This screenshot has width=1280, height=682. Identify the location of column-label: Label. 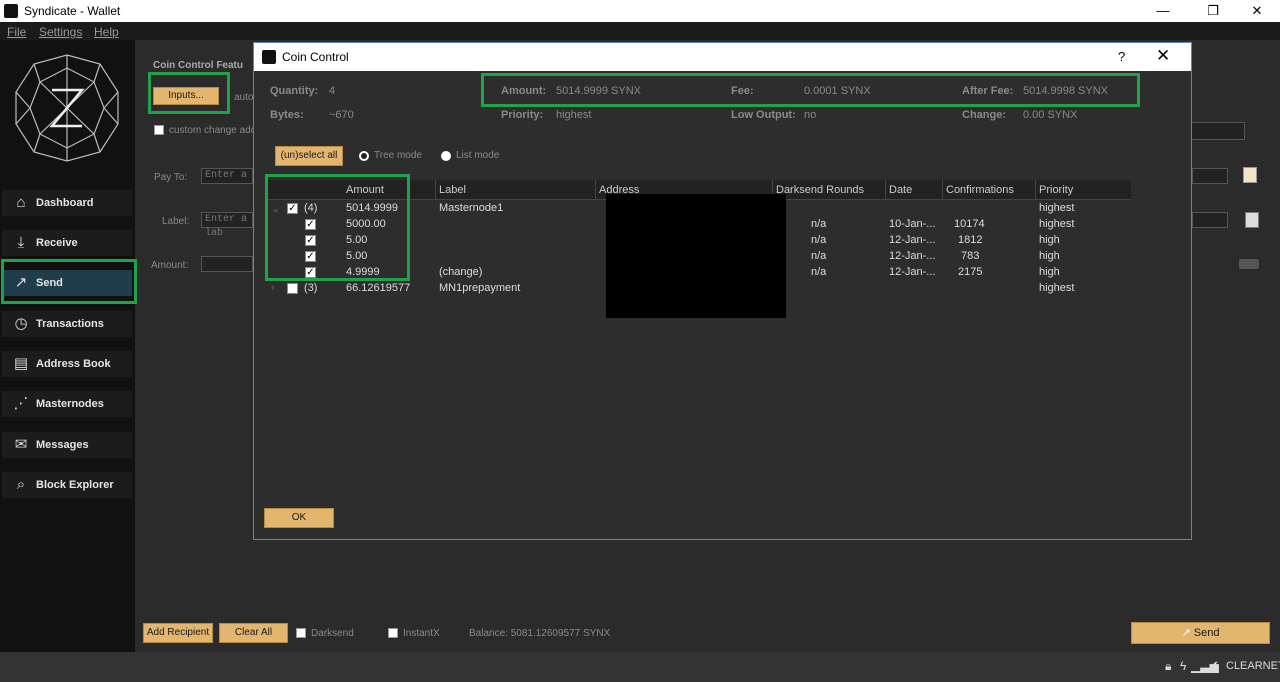
(452, 190).